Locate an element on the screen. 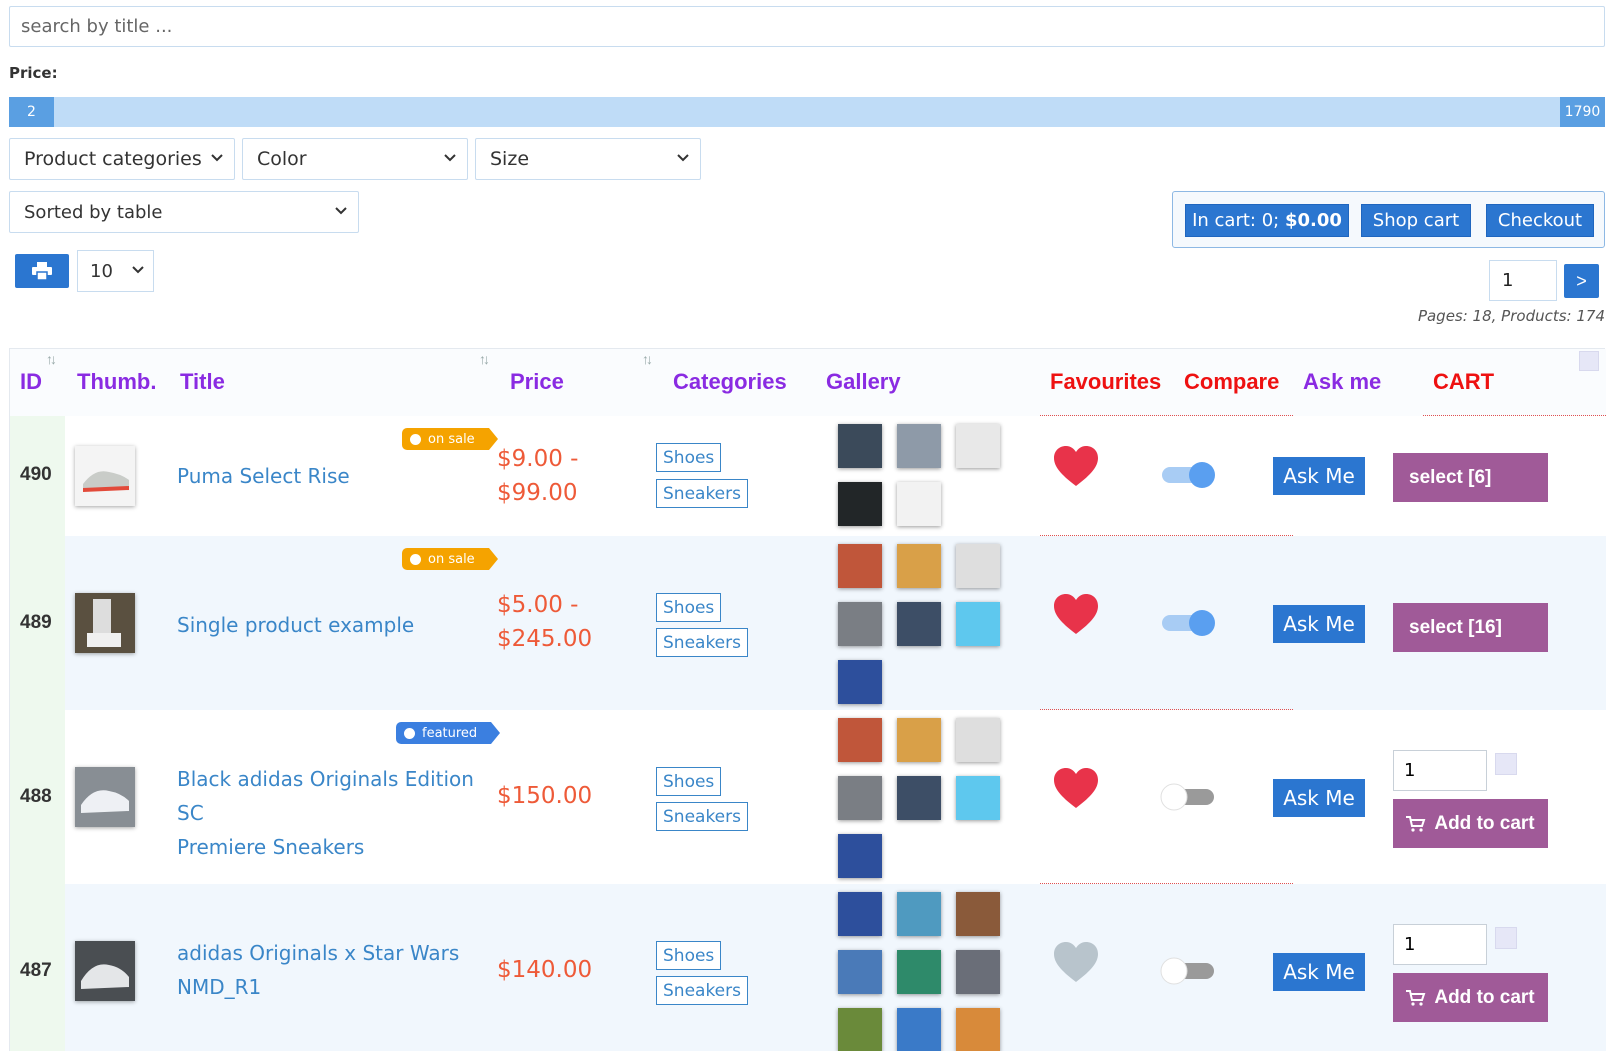 The width and height of the screenshot is (1614, 1051). per-page-select: 10 is located at coordinates (115, 271).